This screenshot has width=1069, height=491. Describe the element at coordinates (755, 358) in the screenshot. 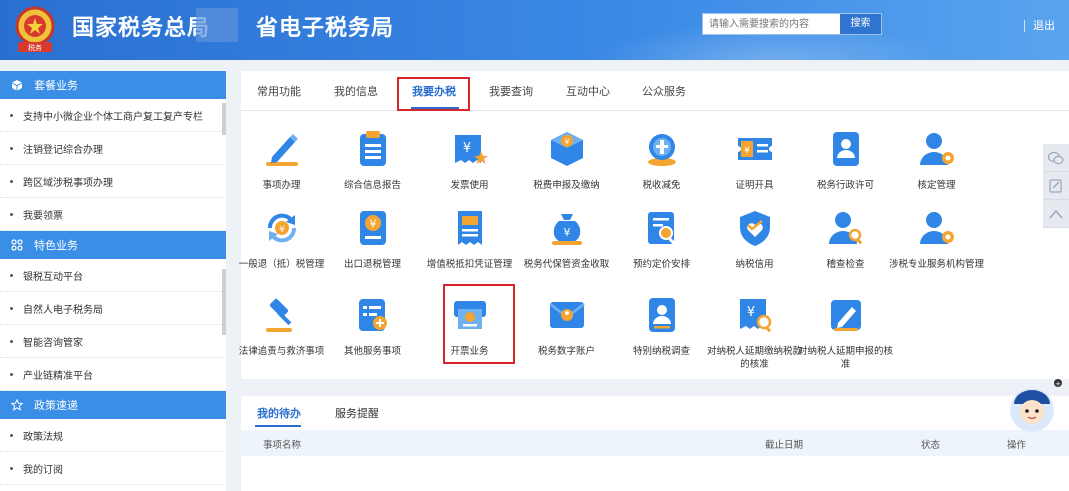

I see `service-label: 对纳税人延期缴纳税款的核准` at that location.